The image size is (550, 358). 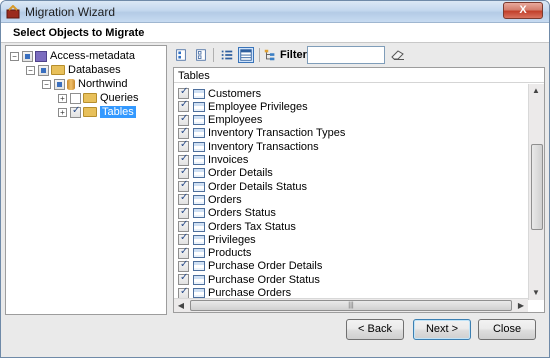 I want to click on list-item: Employee Privileges, so click(x=243, y=106).